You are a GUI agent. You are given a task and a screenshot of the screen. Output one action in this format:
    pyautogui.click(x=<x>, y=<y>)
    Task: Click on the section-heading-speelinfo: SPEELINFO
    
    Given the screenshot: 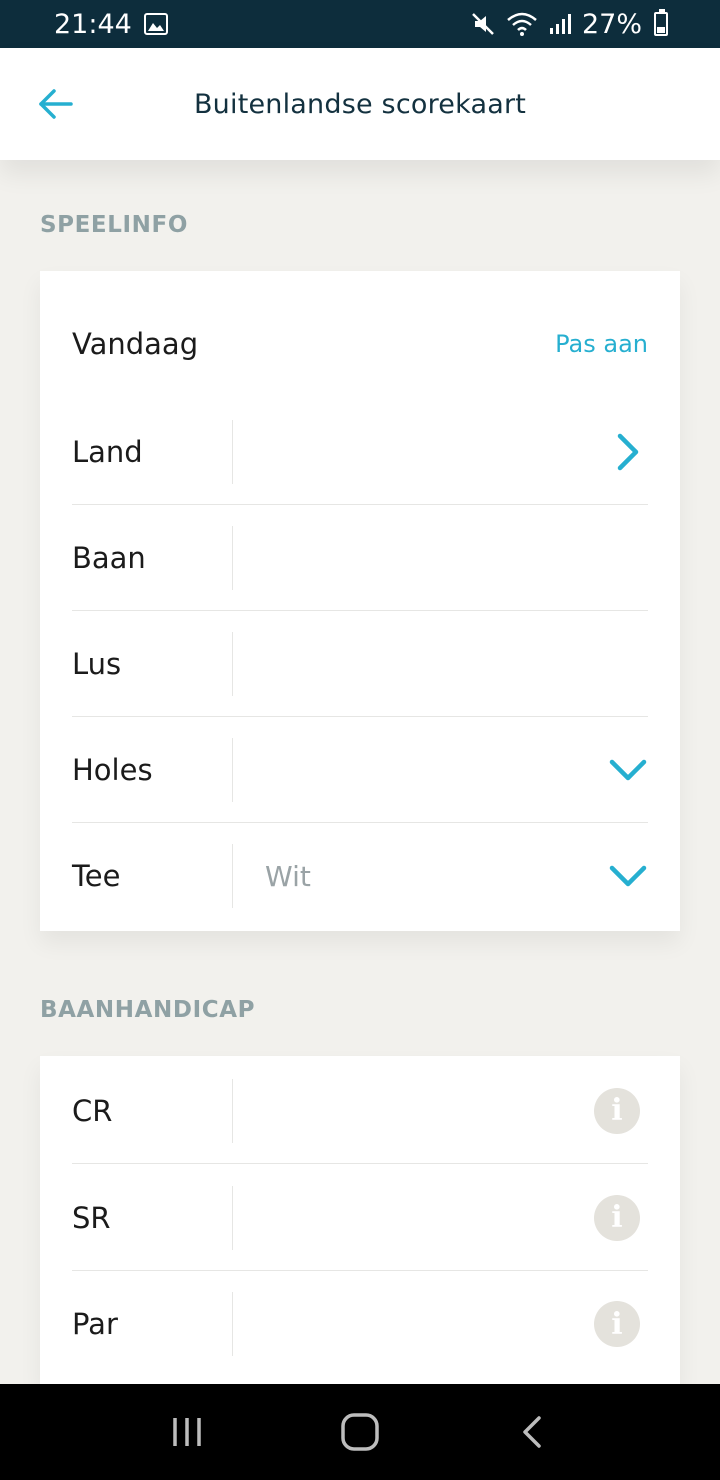 What is the action you would take?
    pyautogui.click(x=114, y=225)
    